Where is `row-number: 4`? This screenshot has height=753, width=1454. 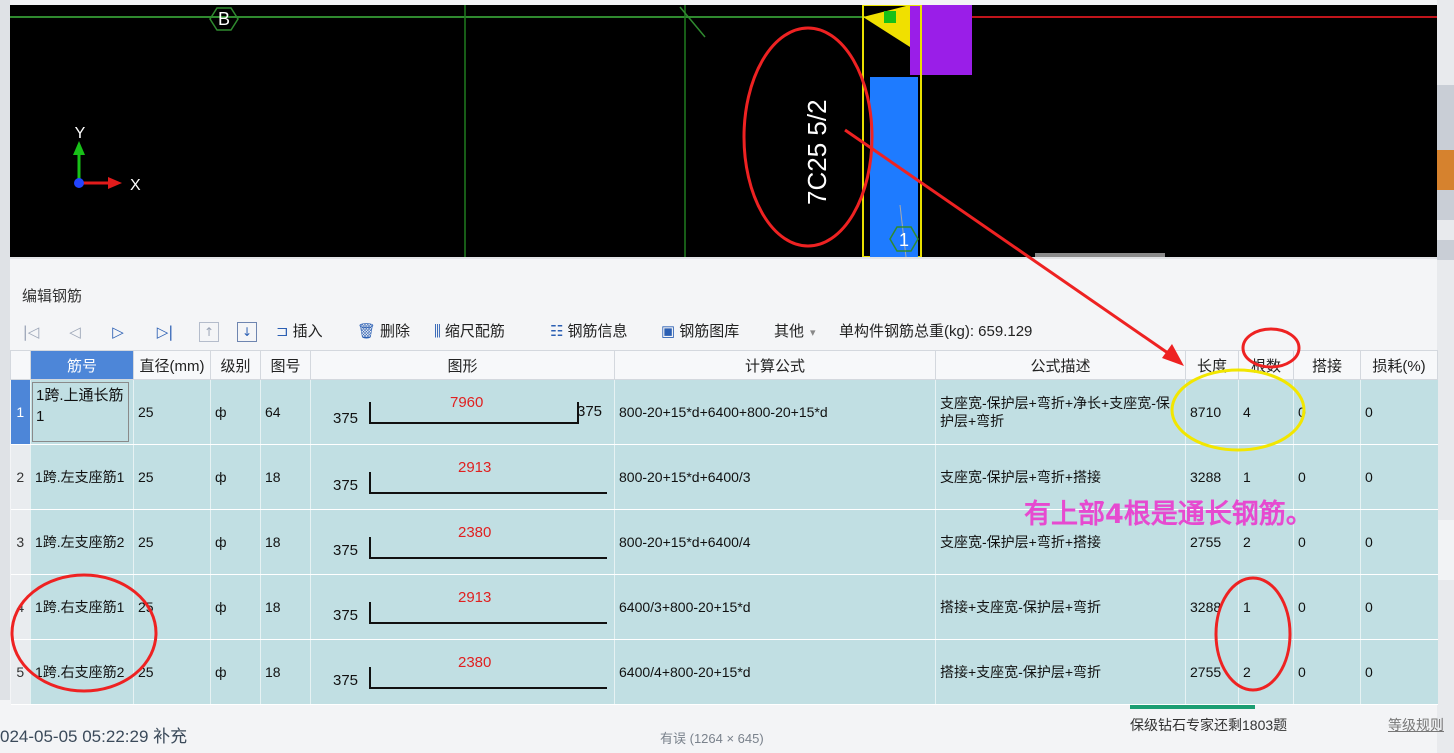 row-number: 4 is located at coordinates (20, 607).